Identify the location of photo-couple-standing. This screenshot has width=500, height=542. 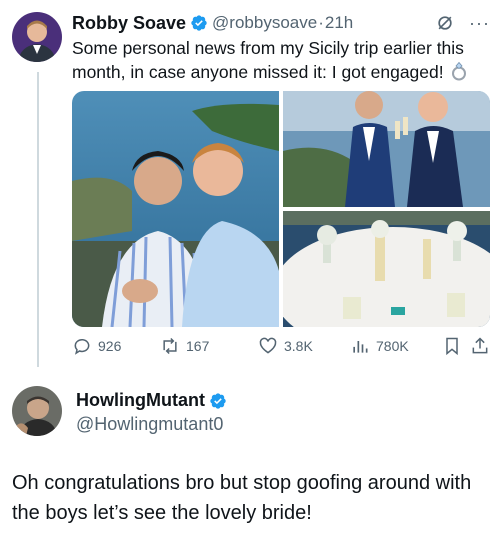
(386, 149).